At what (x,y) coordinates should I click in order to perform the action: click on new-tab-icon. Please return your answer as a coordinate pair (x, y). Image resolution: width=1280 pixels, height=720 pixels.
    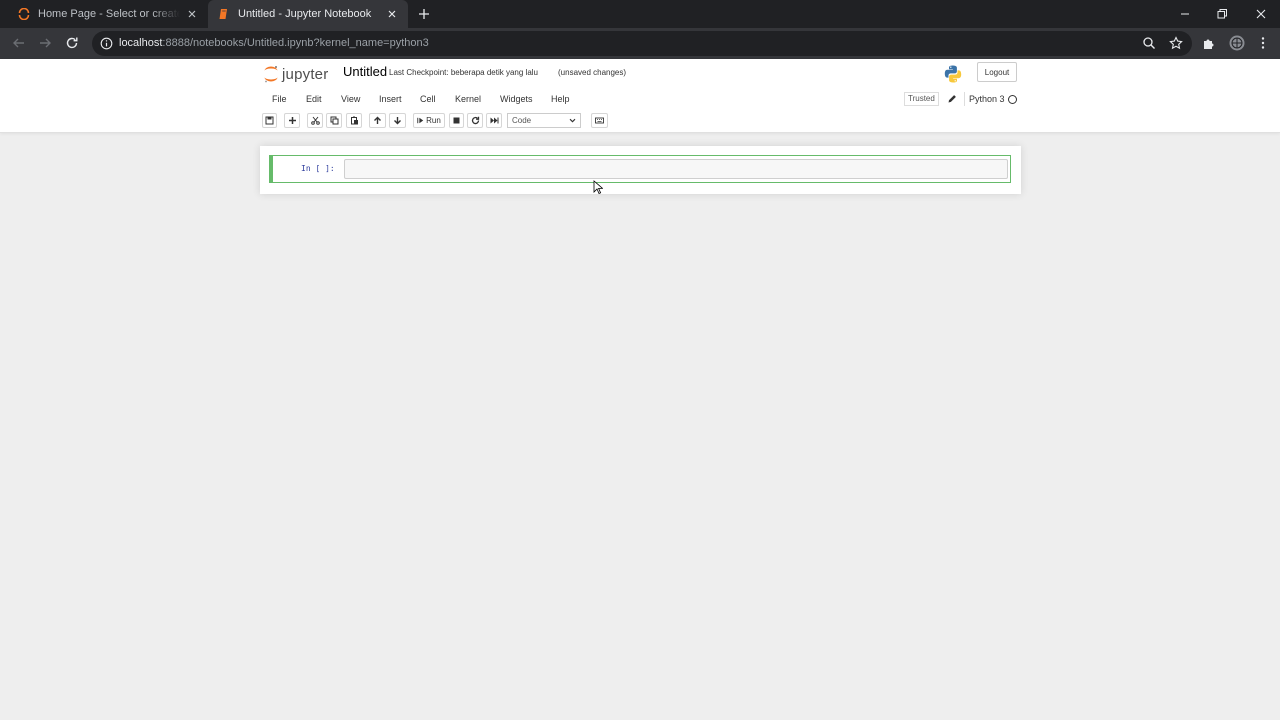
    Looking at the image, I should click on (424, 14).